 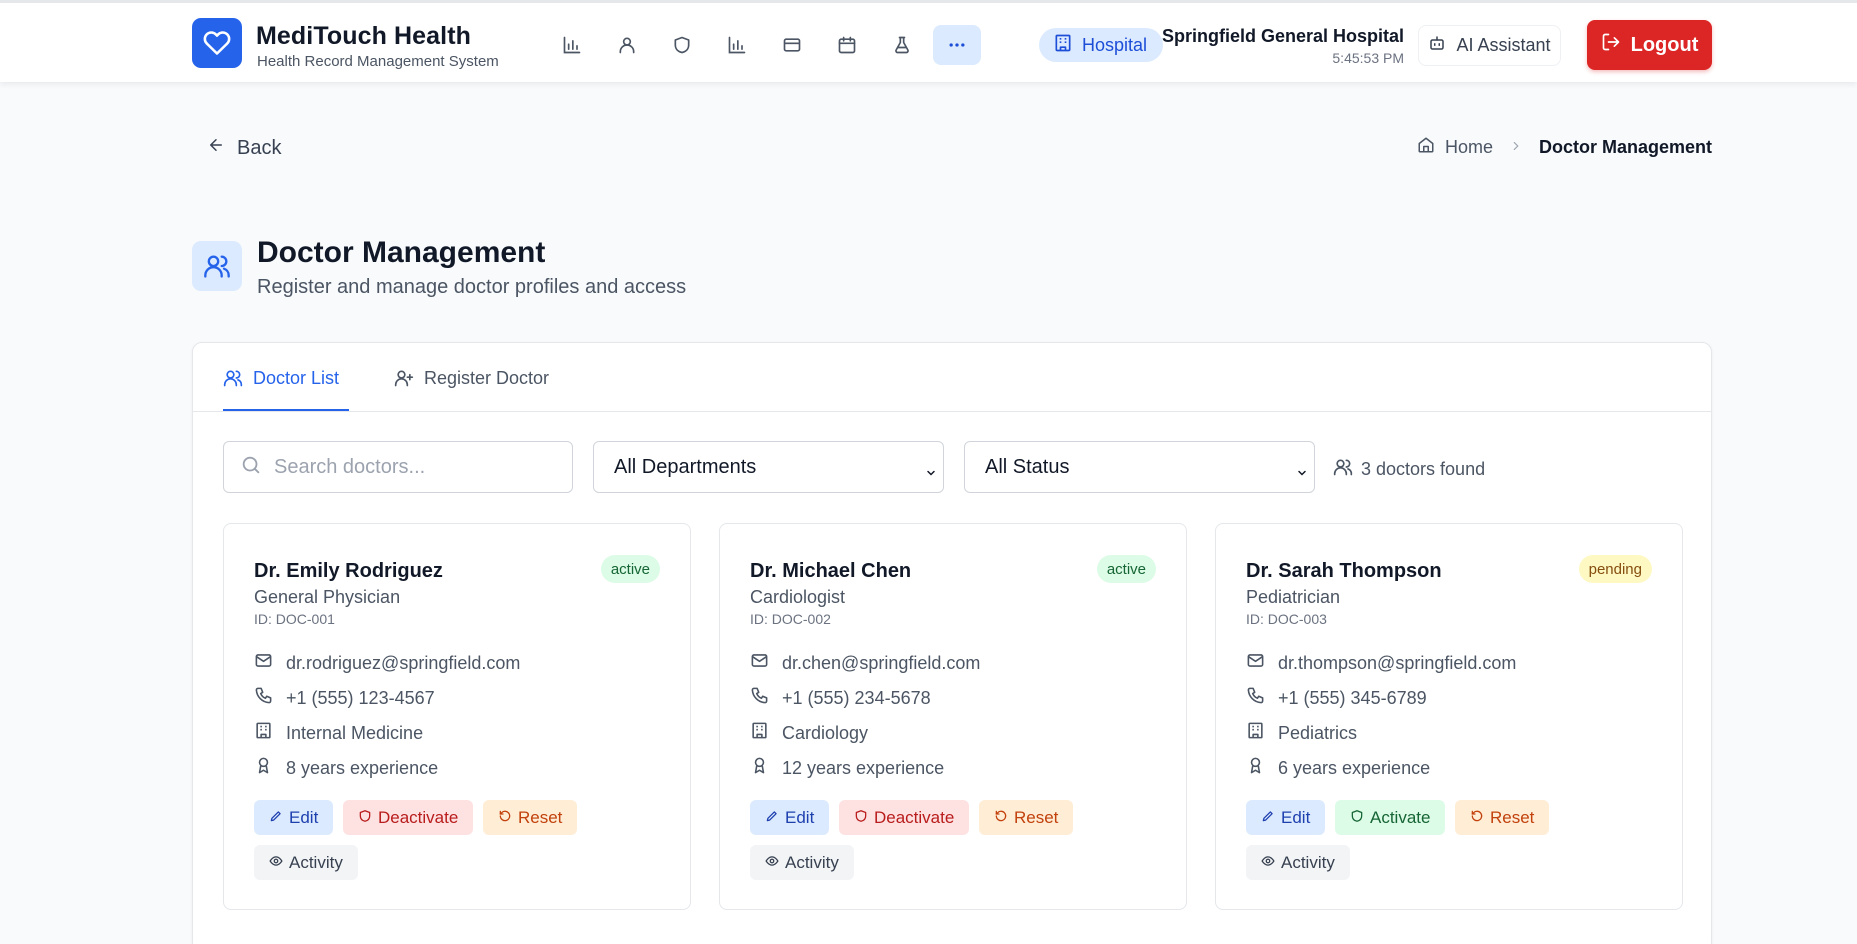 What do you see at coordinates (764, 45) in the screenshot?
I see `nav-icon-bar` at bounding box center [764, 45].